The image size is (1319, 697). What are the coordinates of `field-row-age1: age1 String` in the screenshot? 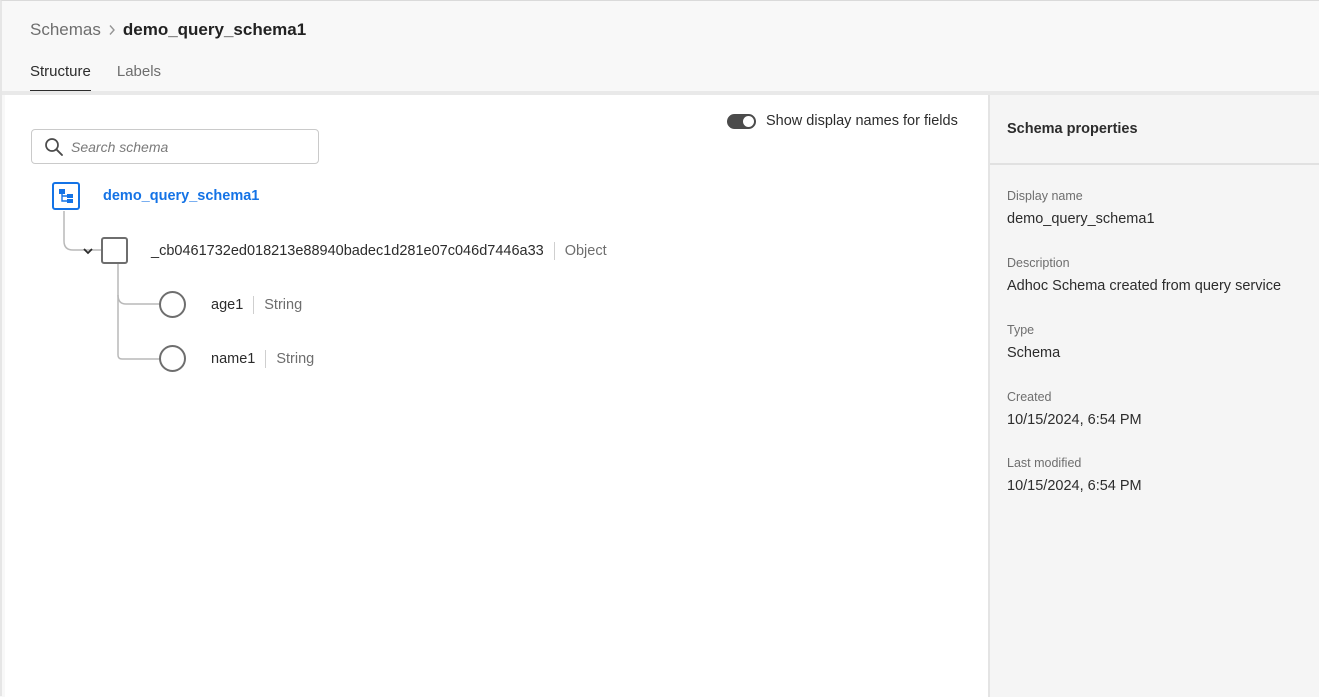 It's located at (256, 305).